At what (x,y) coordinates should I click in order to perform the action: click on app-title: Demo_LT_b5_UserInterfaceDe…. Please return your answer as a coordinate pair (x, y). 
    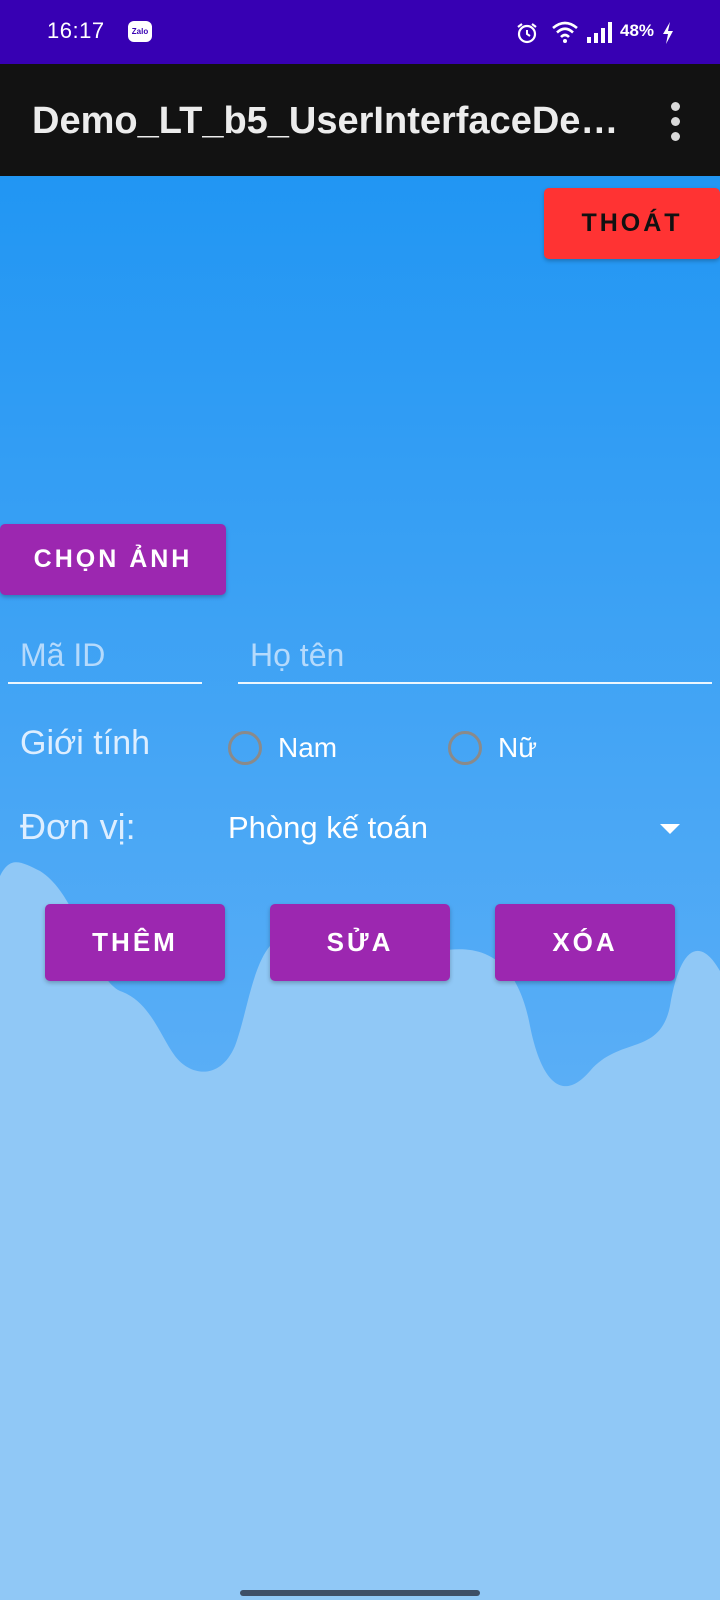
    Looking at the image, I should click on (325, 121).